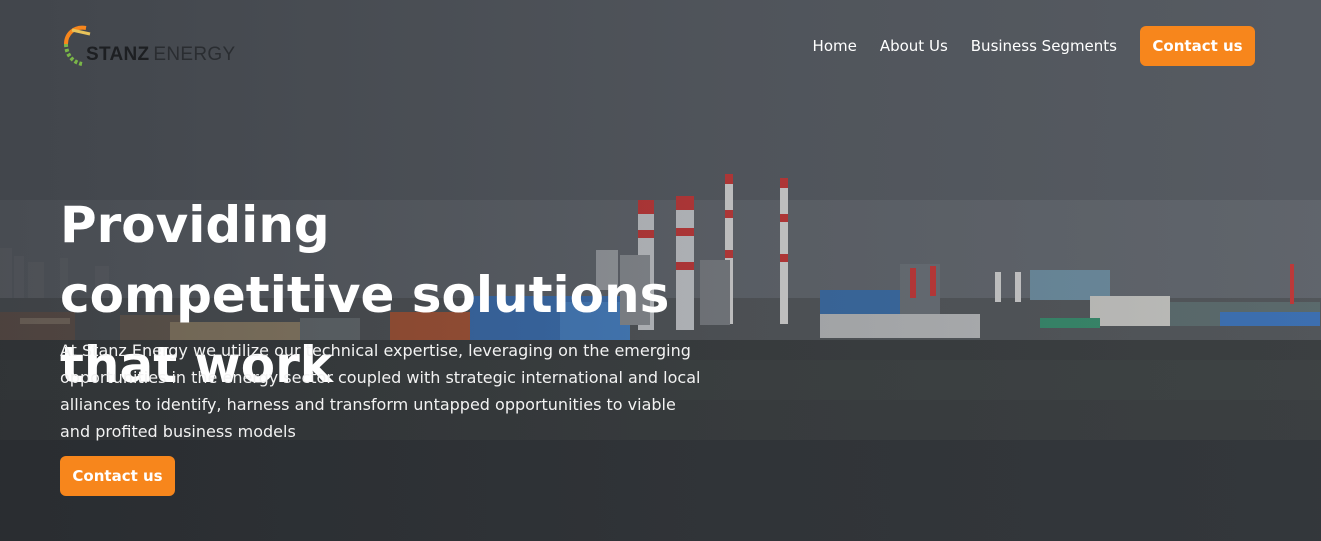  What do you see at coordinates (118, 54) in the screenshot?
I see `logo-name-part1: STANZ` at bounding box center [118, 54].